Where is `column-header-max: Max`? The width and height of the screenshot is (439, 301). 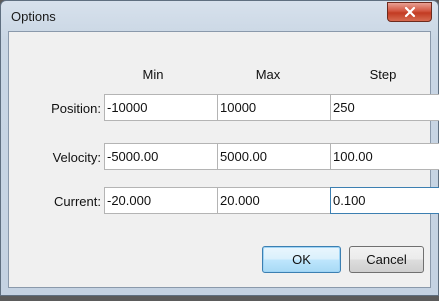 column-header-max: Max is located at coordinates (268, 74).